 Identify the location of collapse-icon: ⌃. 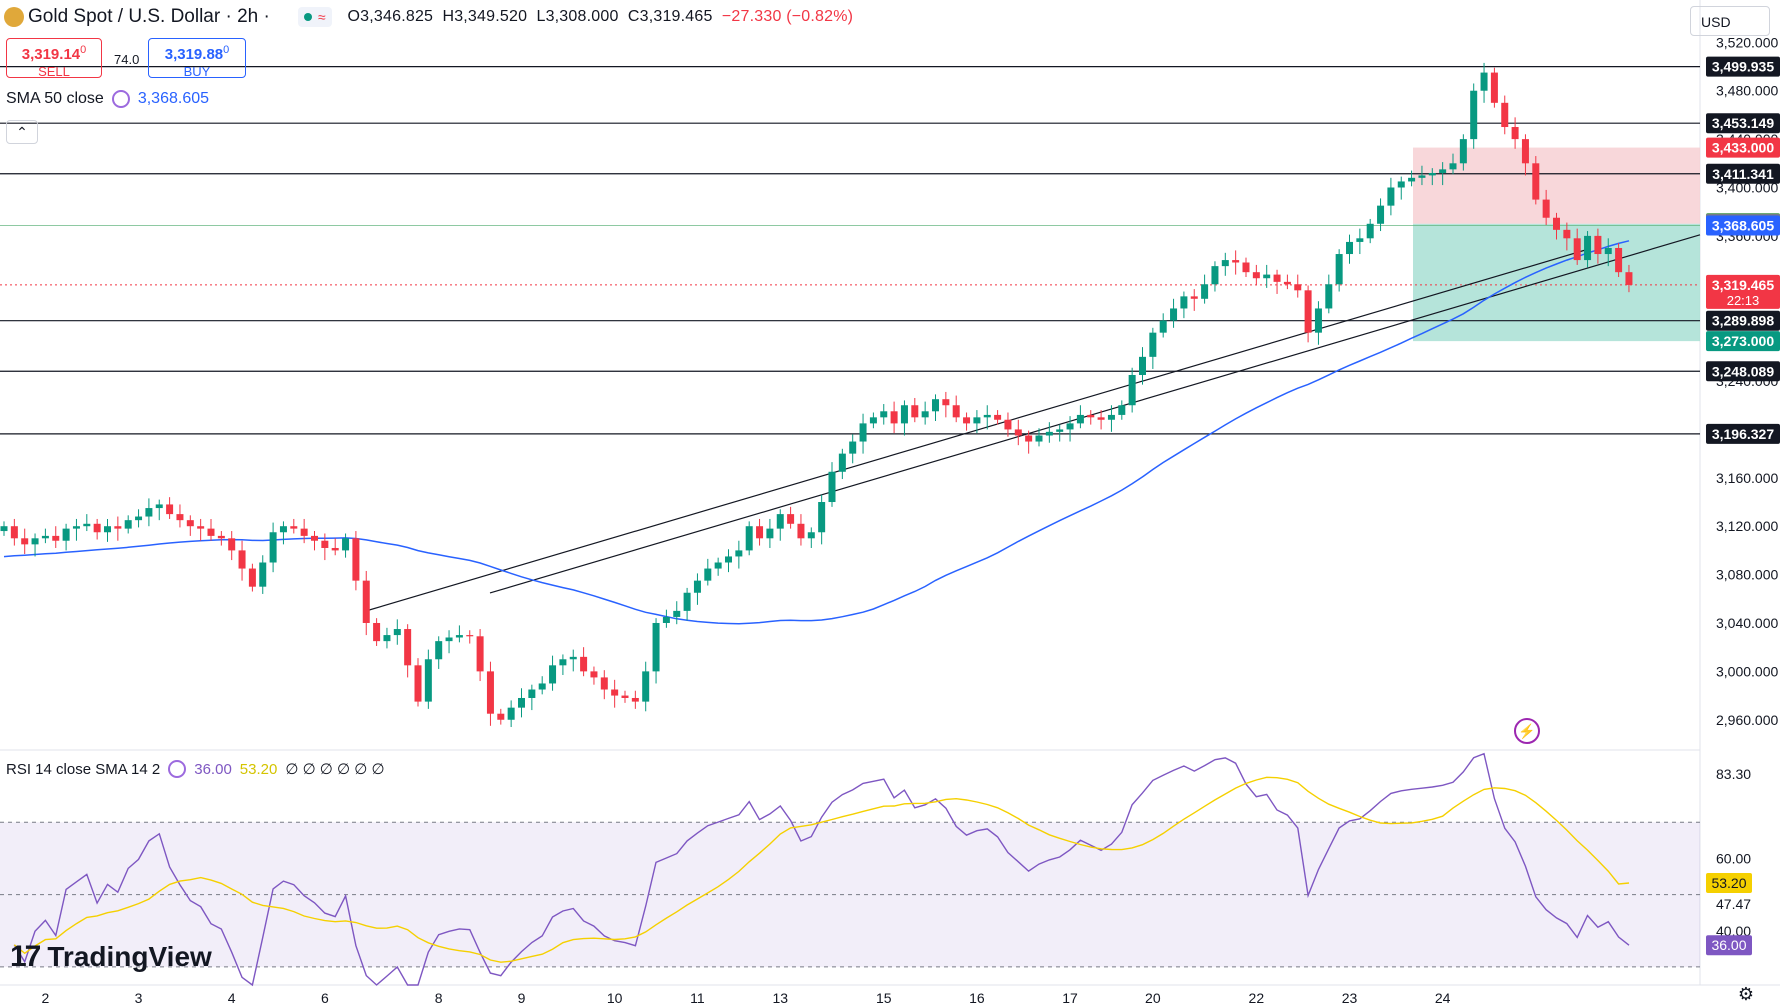
(22, 132).